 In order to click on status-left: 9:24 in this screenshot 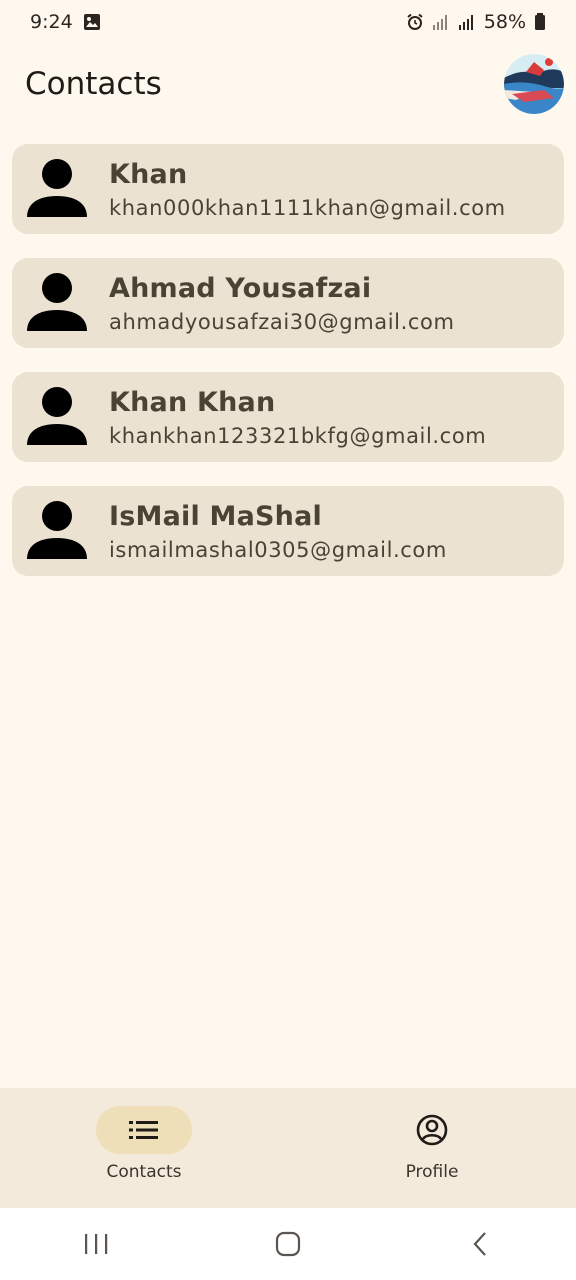, I will do `click(65, 22)`.